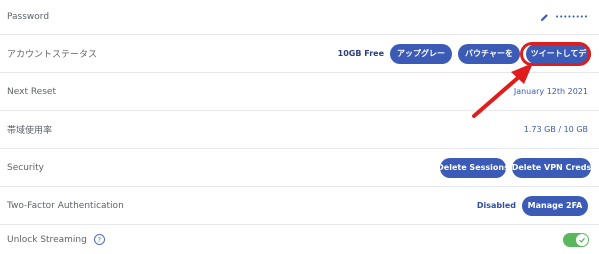 This screenshot has width=599, height=254. What do you see at coordinates (30, 131) in the screenshot?
I see `bandwidth-label: 帯域使用率` at bounding box center [30, 131].